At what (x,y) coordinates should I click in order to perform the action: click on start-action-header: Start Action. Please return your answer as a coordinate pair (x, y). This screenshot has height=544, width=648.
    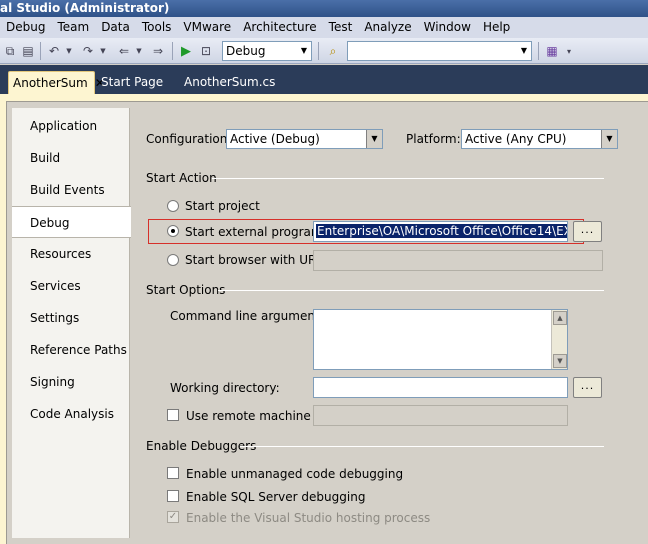
    Looking at the image, I should click on (181, 178).